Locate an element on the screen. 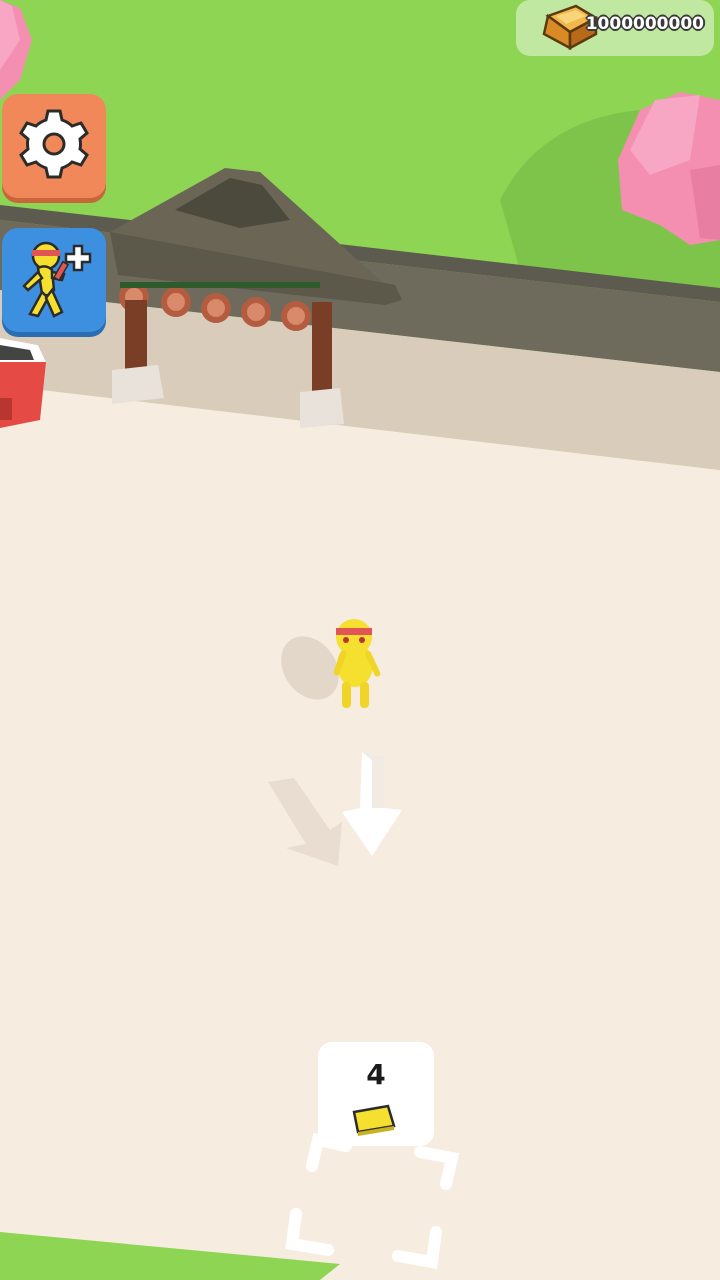 The height and width of the screenshot is (1280, 720). settings-button is located at coordinates (54, 146).